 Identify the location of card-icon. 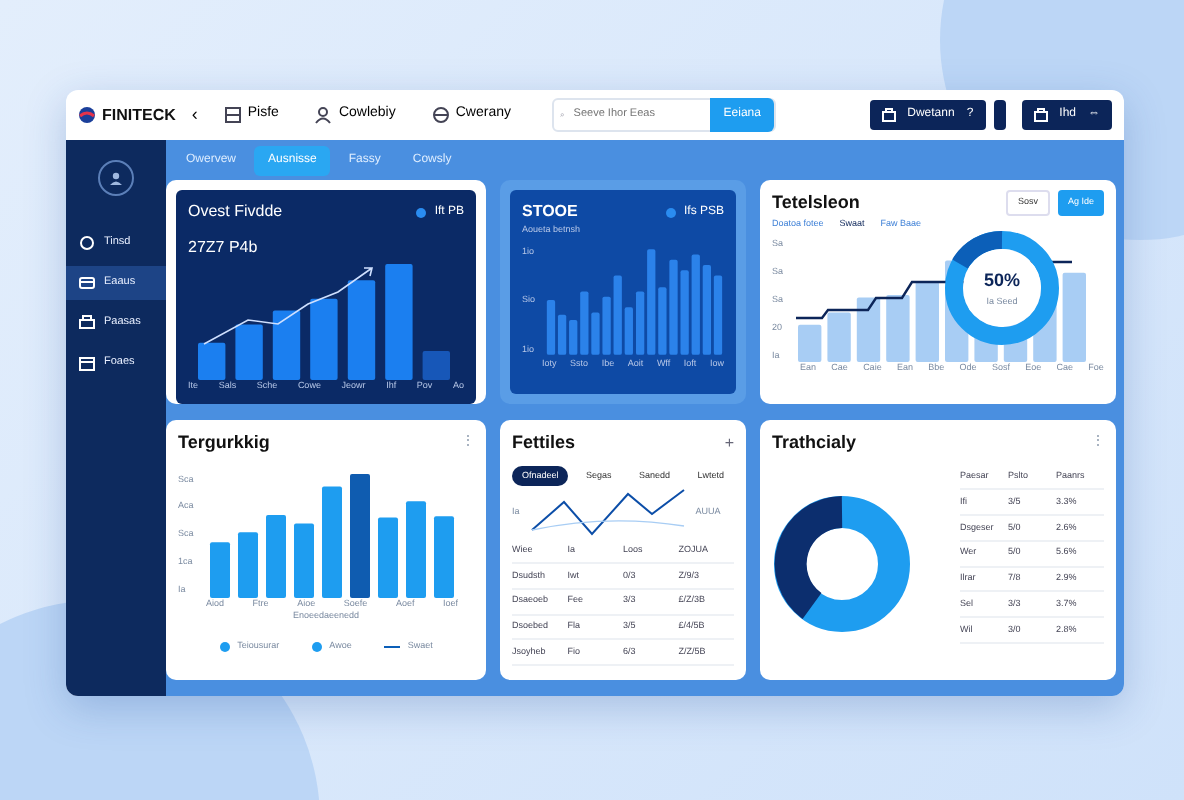
(87, 283).